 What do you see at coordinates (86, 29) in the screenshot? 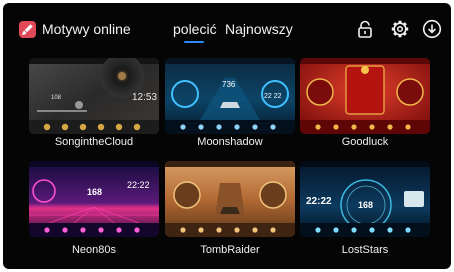
I see `app-title: Motywy online` at bounding box center [86, 29].